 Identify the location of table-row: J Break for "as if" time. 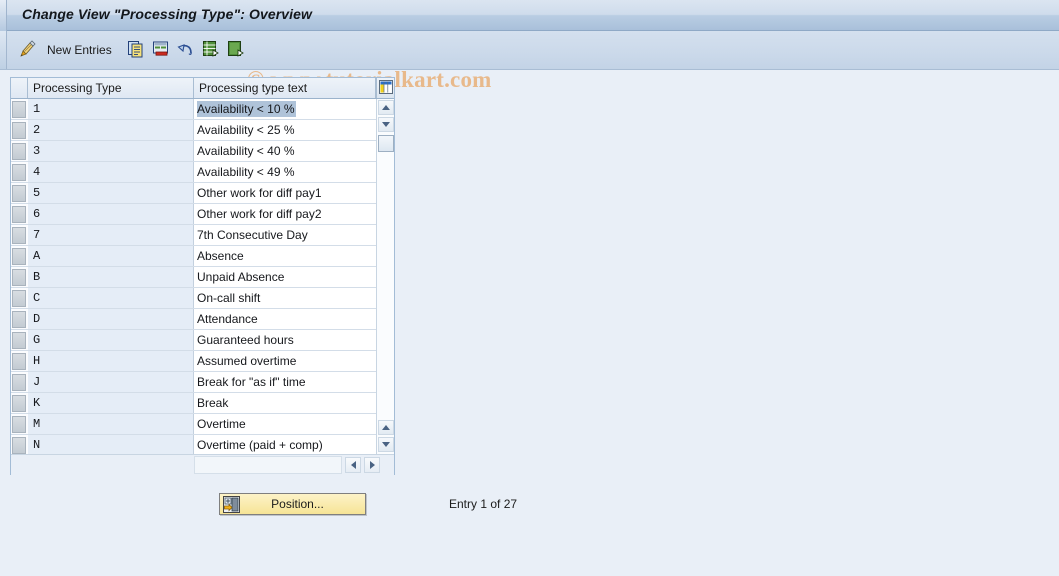
(193, 382).